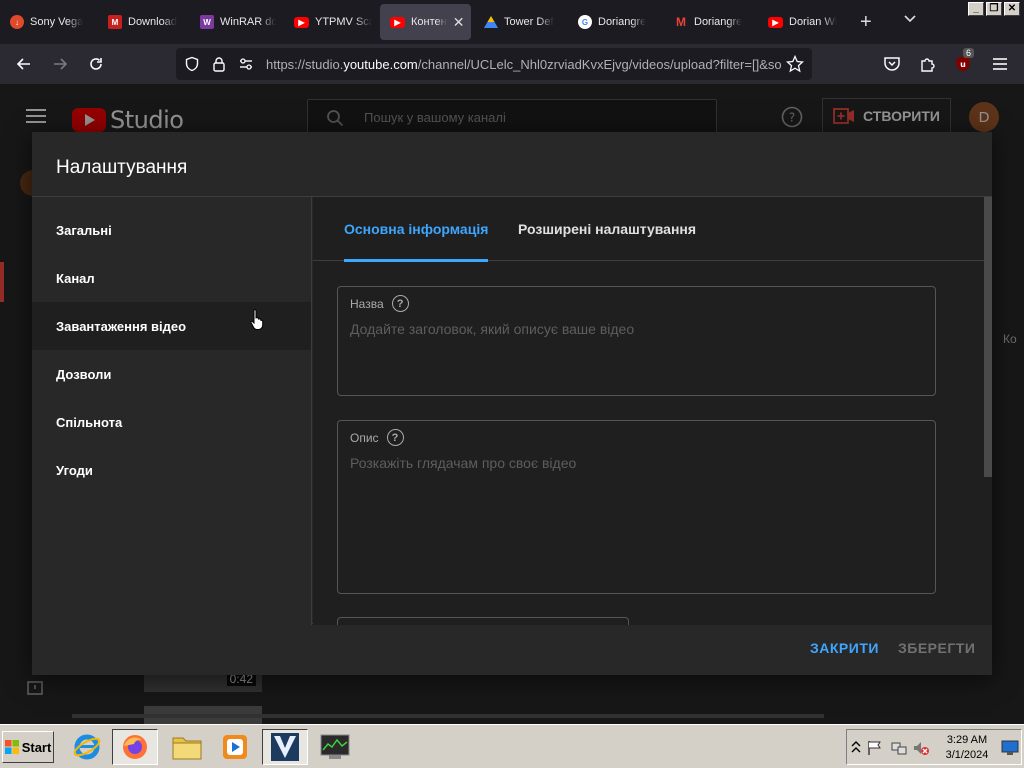  I want to click on close-window-button: ✕, so click(1012, 9).